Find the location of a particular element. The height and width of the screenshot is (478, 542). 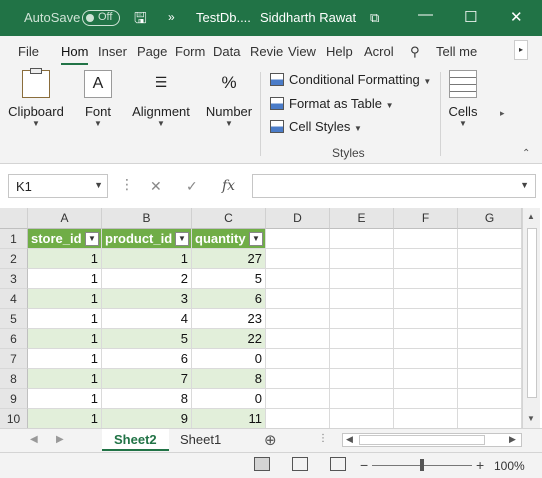

row-header: 10 is located at coordinates (14, 419).